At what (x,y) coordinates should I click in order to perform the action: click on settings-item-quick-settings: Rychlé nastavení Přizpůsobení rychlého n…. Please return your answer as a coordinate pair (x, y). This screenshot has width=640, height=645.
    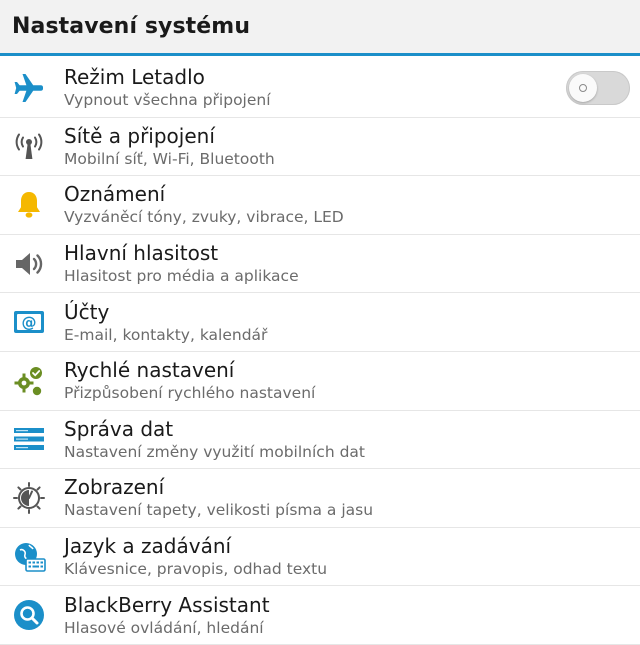
    Looking at the image, I should click on (320, 381).